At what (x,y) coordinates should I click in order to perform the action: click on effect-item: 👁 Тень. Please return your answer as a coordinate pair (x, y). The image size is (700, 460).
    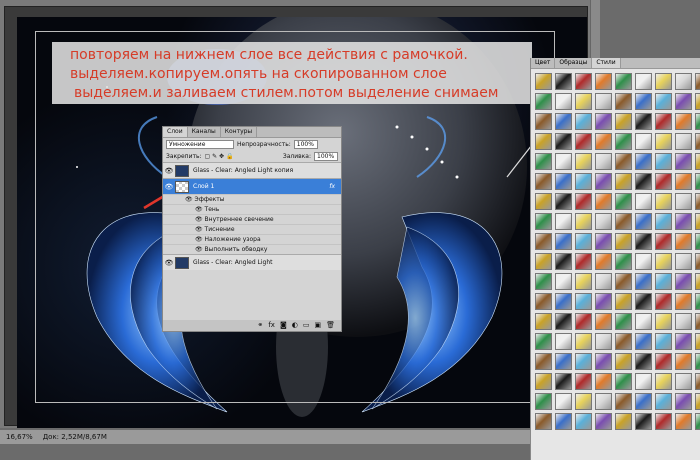
    Looking at the image, I should click on (252, 209).